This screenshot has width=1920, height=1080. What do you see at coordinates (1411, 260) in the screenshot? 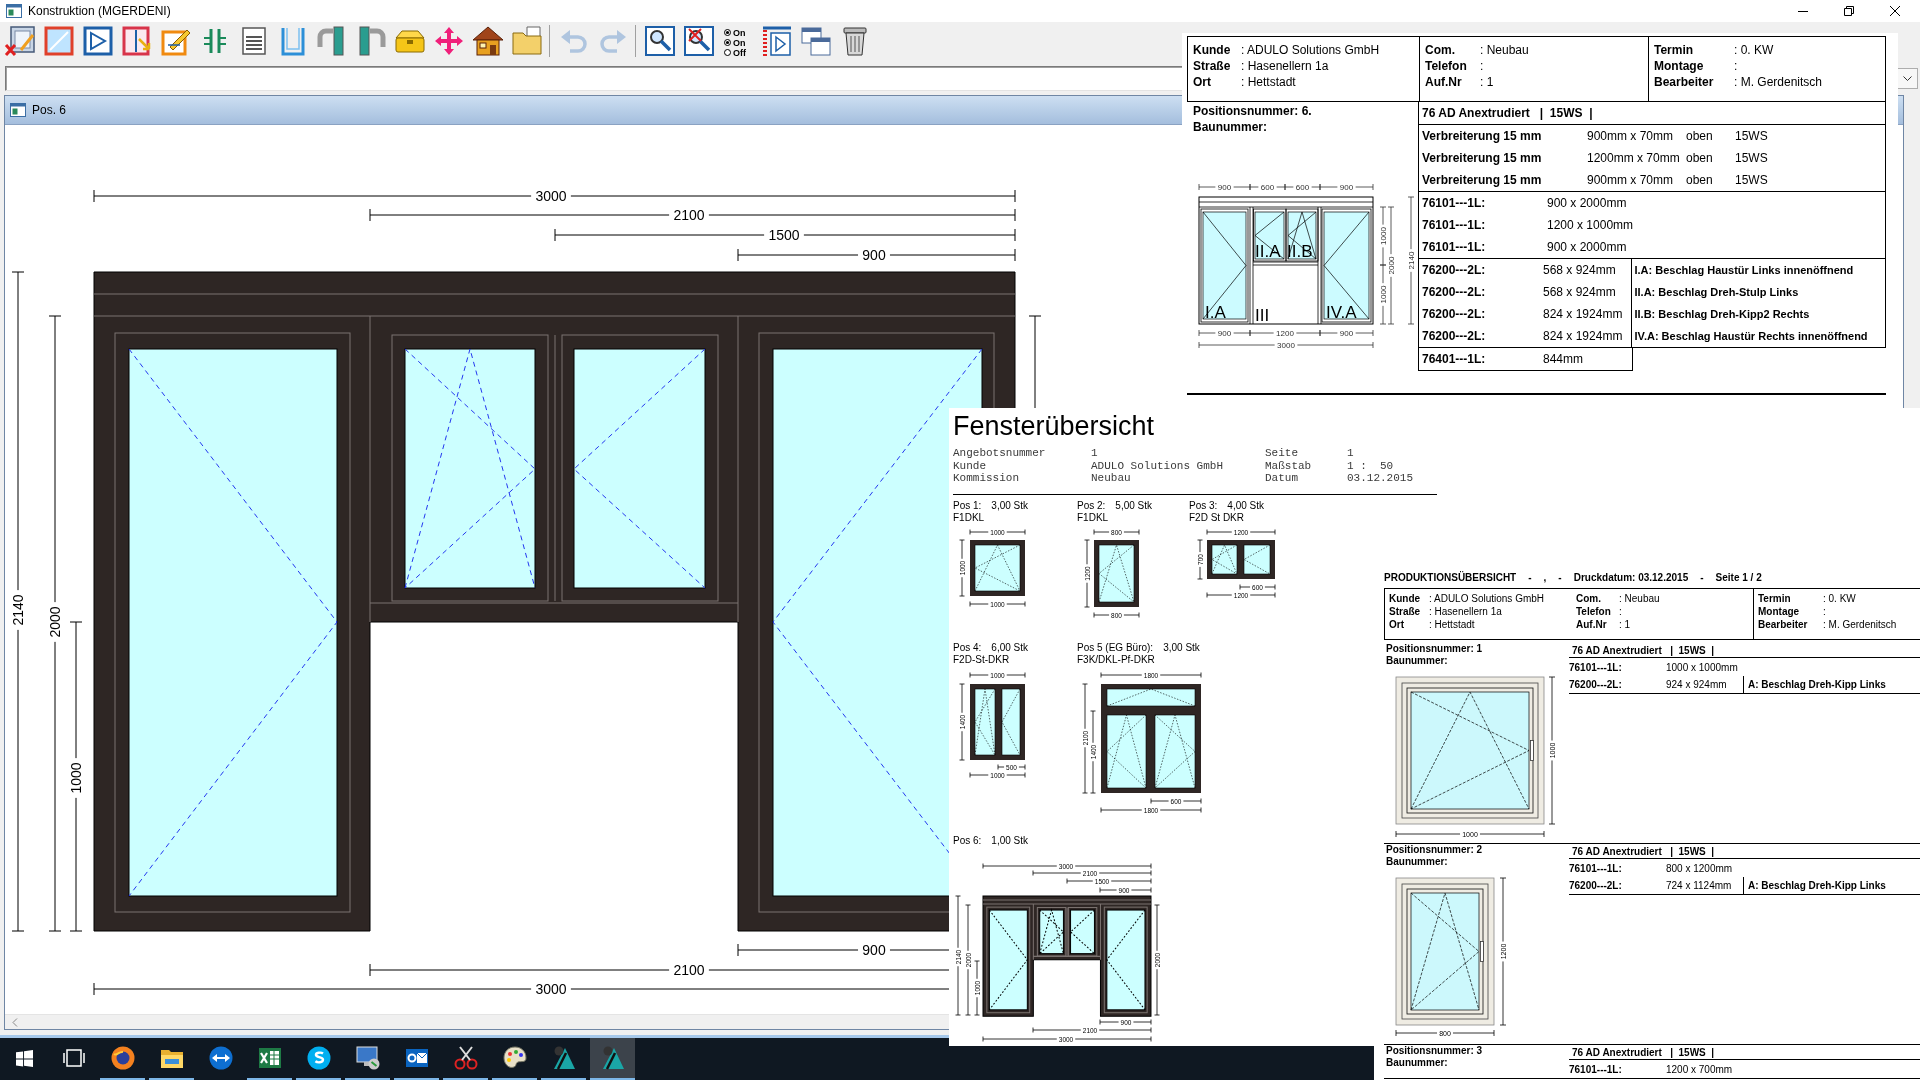
I see `dimension-label: 2140` at bounding box center [1411, 260].